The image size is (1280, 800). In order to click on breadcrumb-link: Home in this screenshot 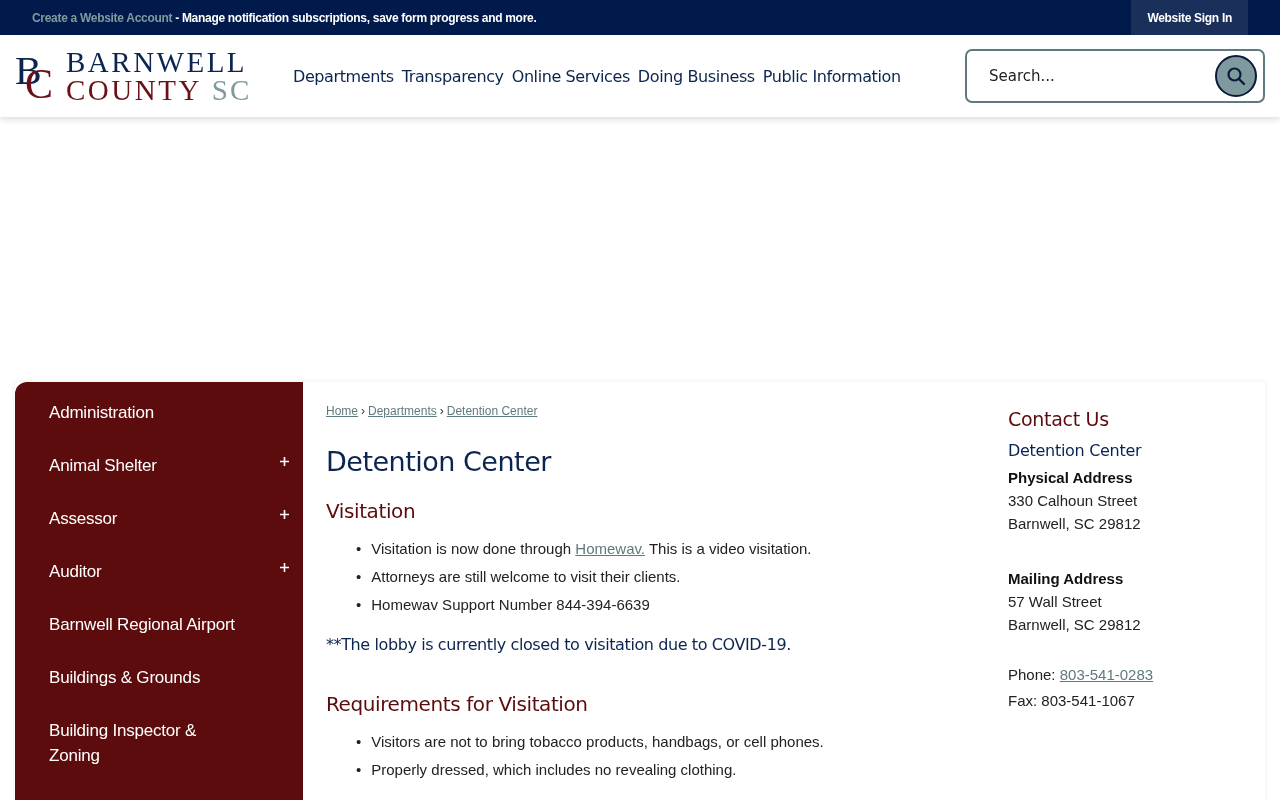, I will do `click(342, 411)`.